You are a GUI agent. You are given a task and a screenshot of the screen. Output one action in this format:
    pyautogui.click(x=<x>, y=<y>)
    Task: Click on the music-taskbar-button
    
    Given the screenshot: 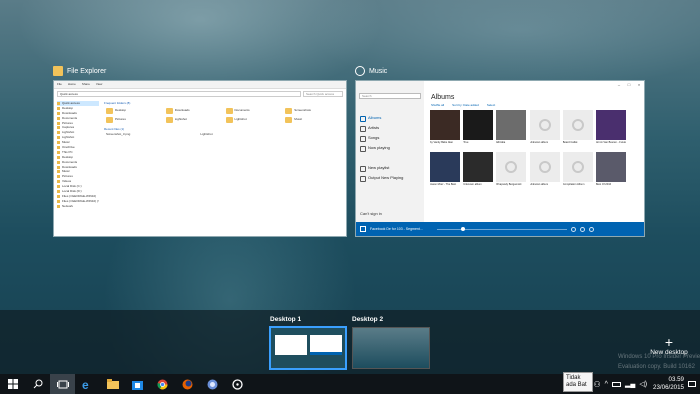 What is the action you would take?
    pyautogui.click(x=237, y=384)
    